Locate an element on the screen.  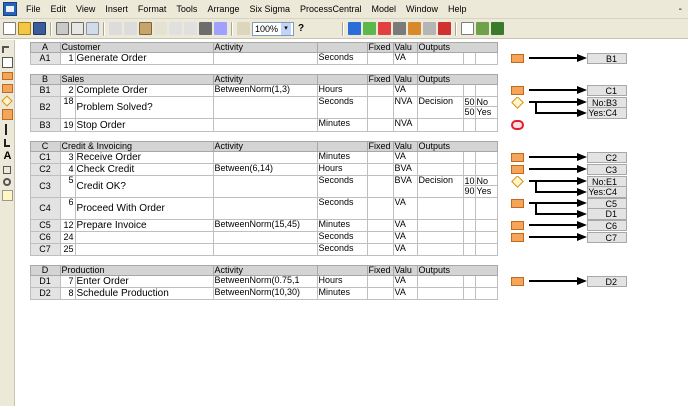
paste-icon is located at coordinates (145, 28).